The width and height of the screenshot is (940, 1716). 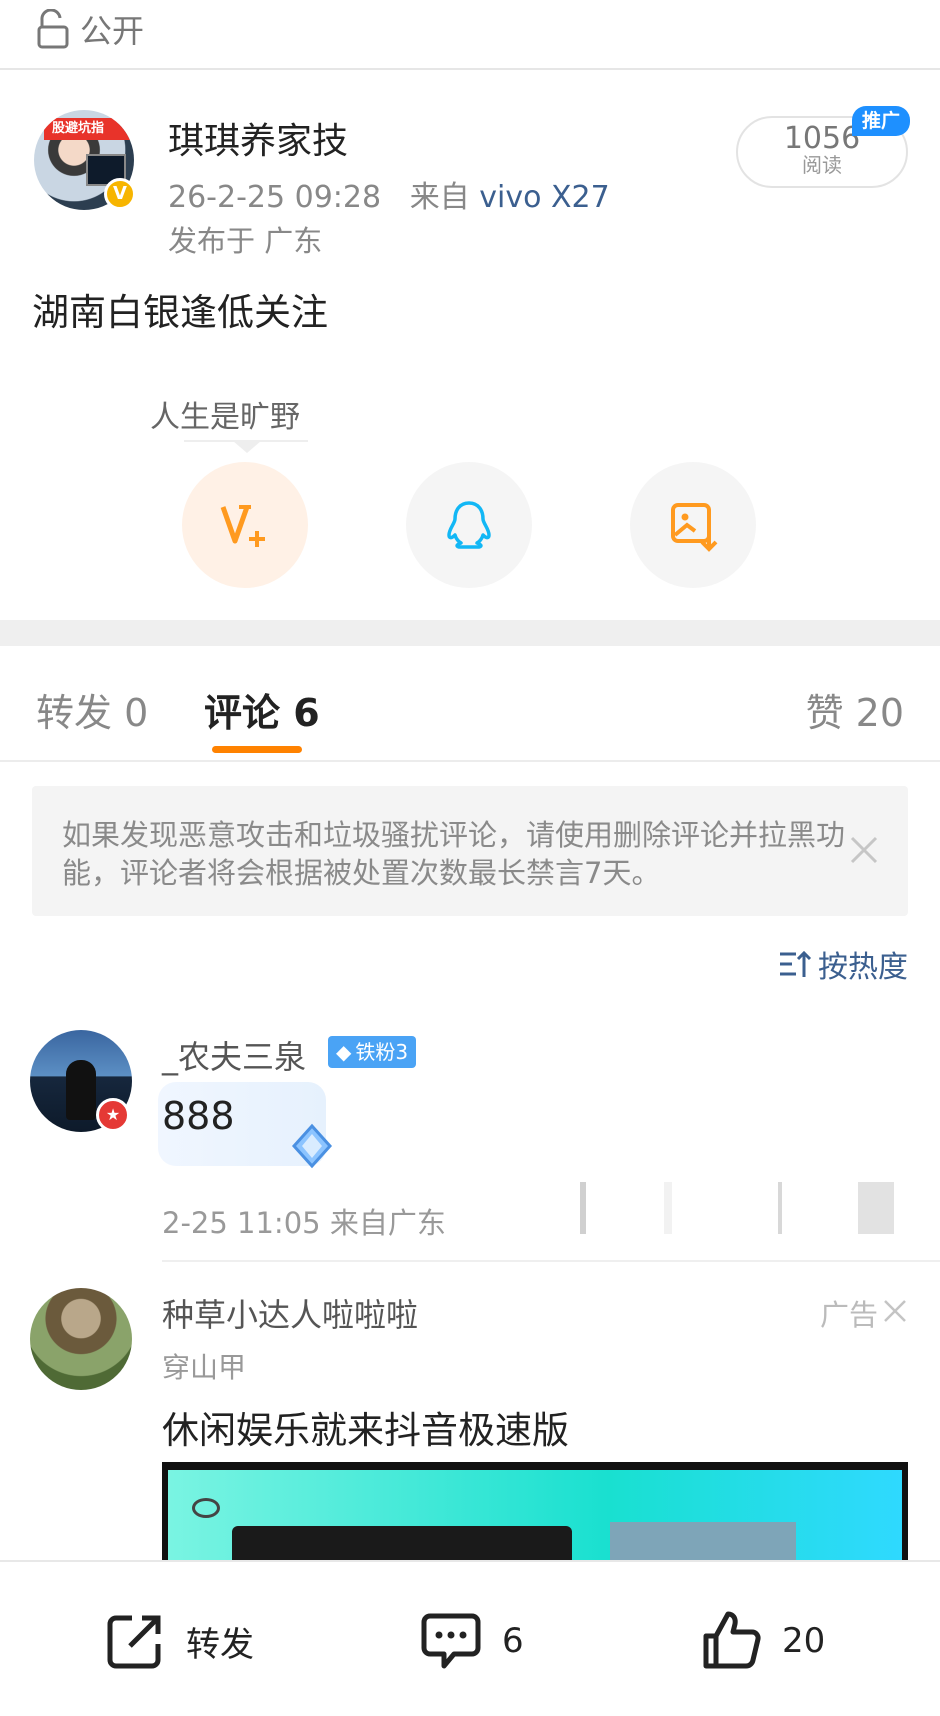 I want to click on comment-location: 来自广东, so click(x=387, y=1223).